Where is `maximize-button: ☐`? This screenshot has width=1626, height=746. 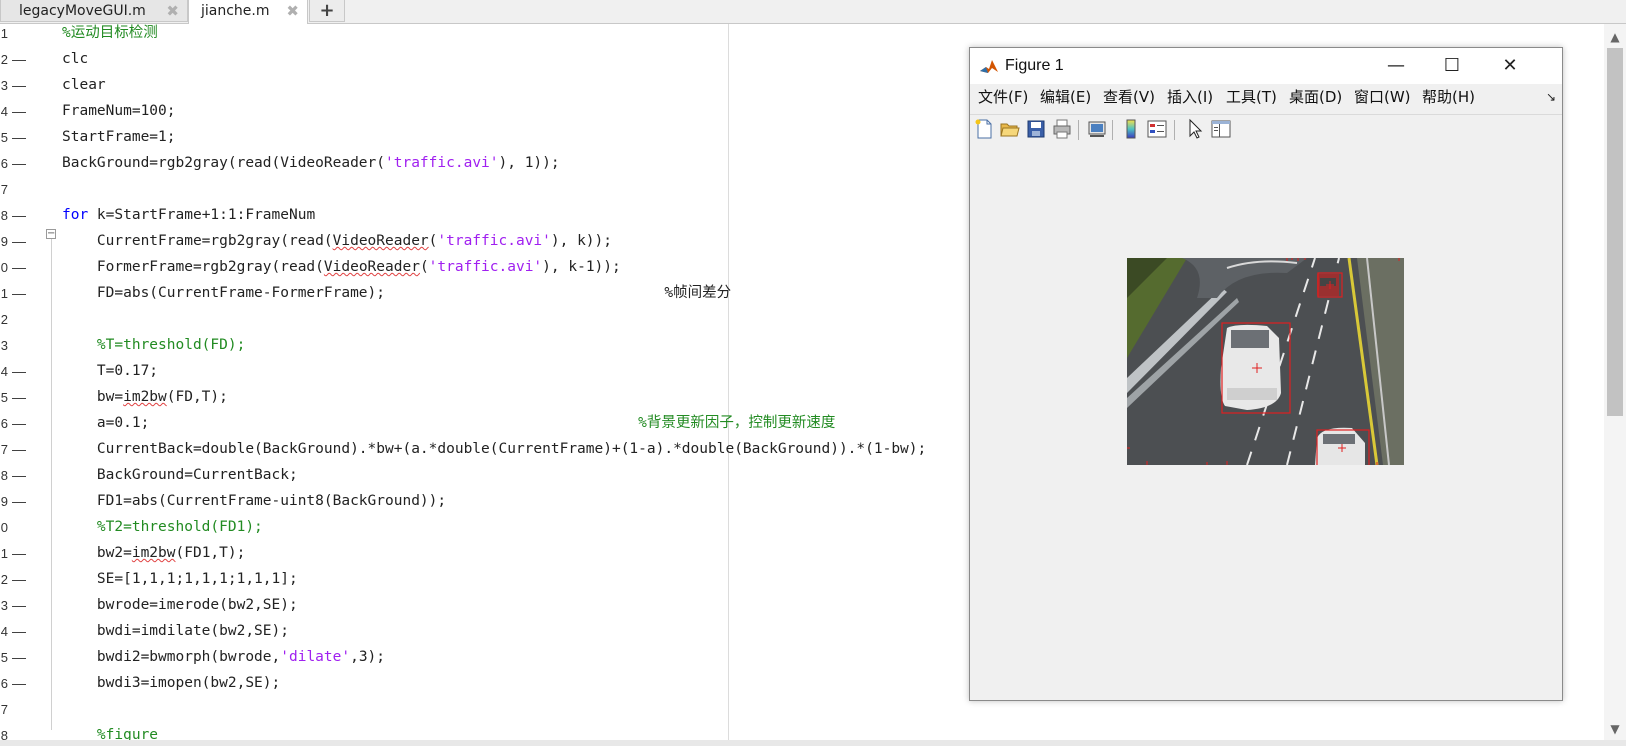 maximize-button: ☐ is located at coordinates (1452, 66).